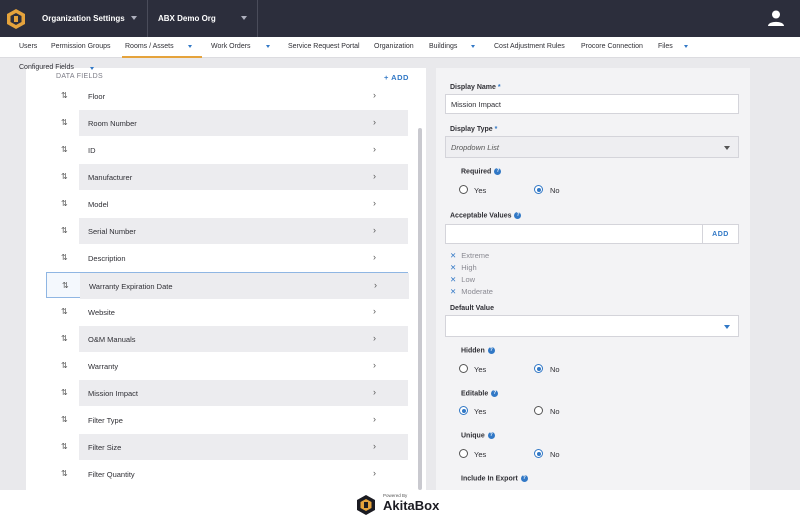 The height and width of the screenshot is (532, 800). What do you see at coordinates (90, 18) in the screenshot?
I see `org-settings-dropdown: Organization Settings` at bounding box center [90, 18].